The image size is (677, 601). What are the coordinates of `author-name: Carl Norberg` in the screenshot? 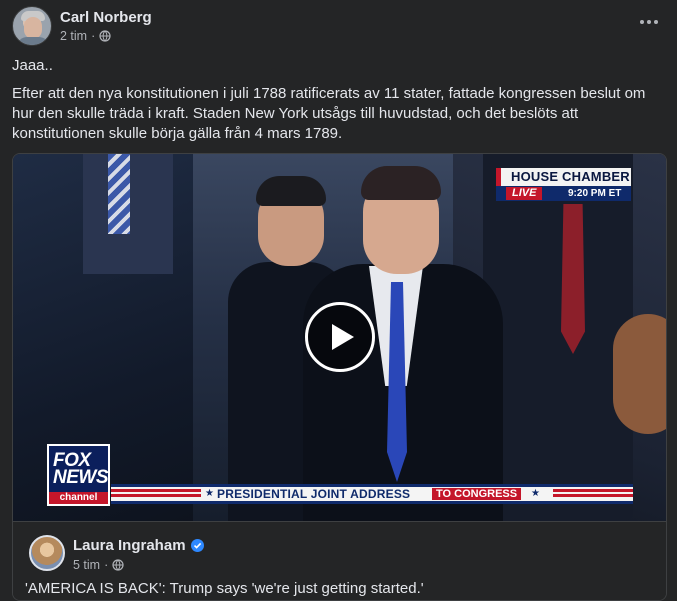 It's located at (106, 17).